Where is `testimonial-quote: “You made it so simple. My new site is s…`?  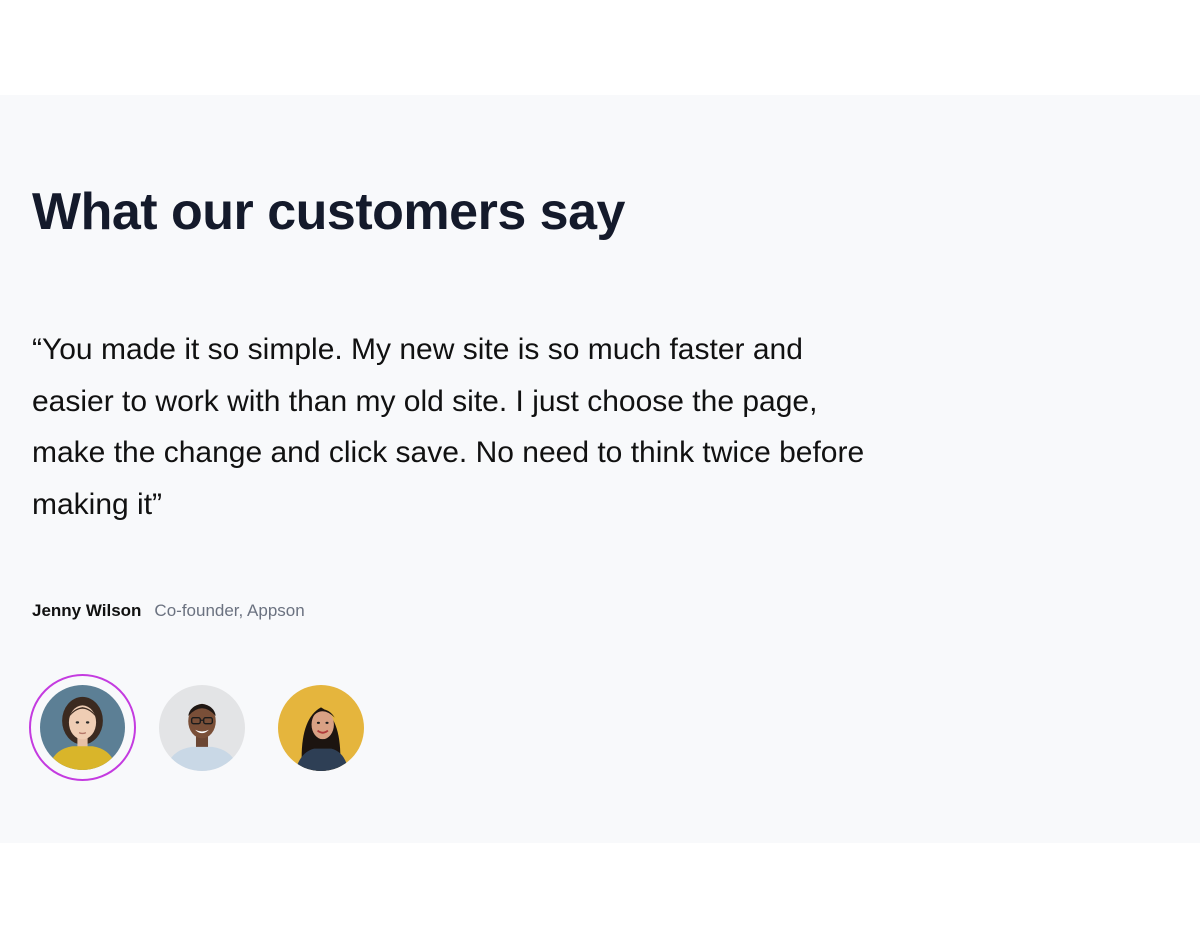
testimonial-quote: “You made it so simple. My new site is s… is located at coordinates (448, 427).